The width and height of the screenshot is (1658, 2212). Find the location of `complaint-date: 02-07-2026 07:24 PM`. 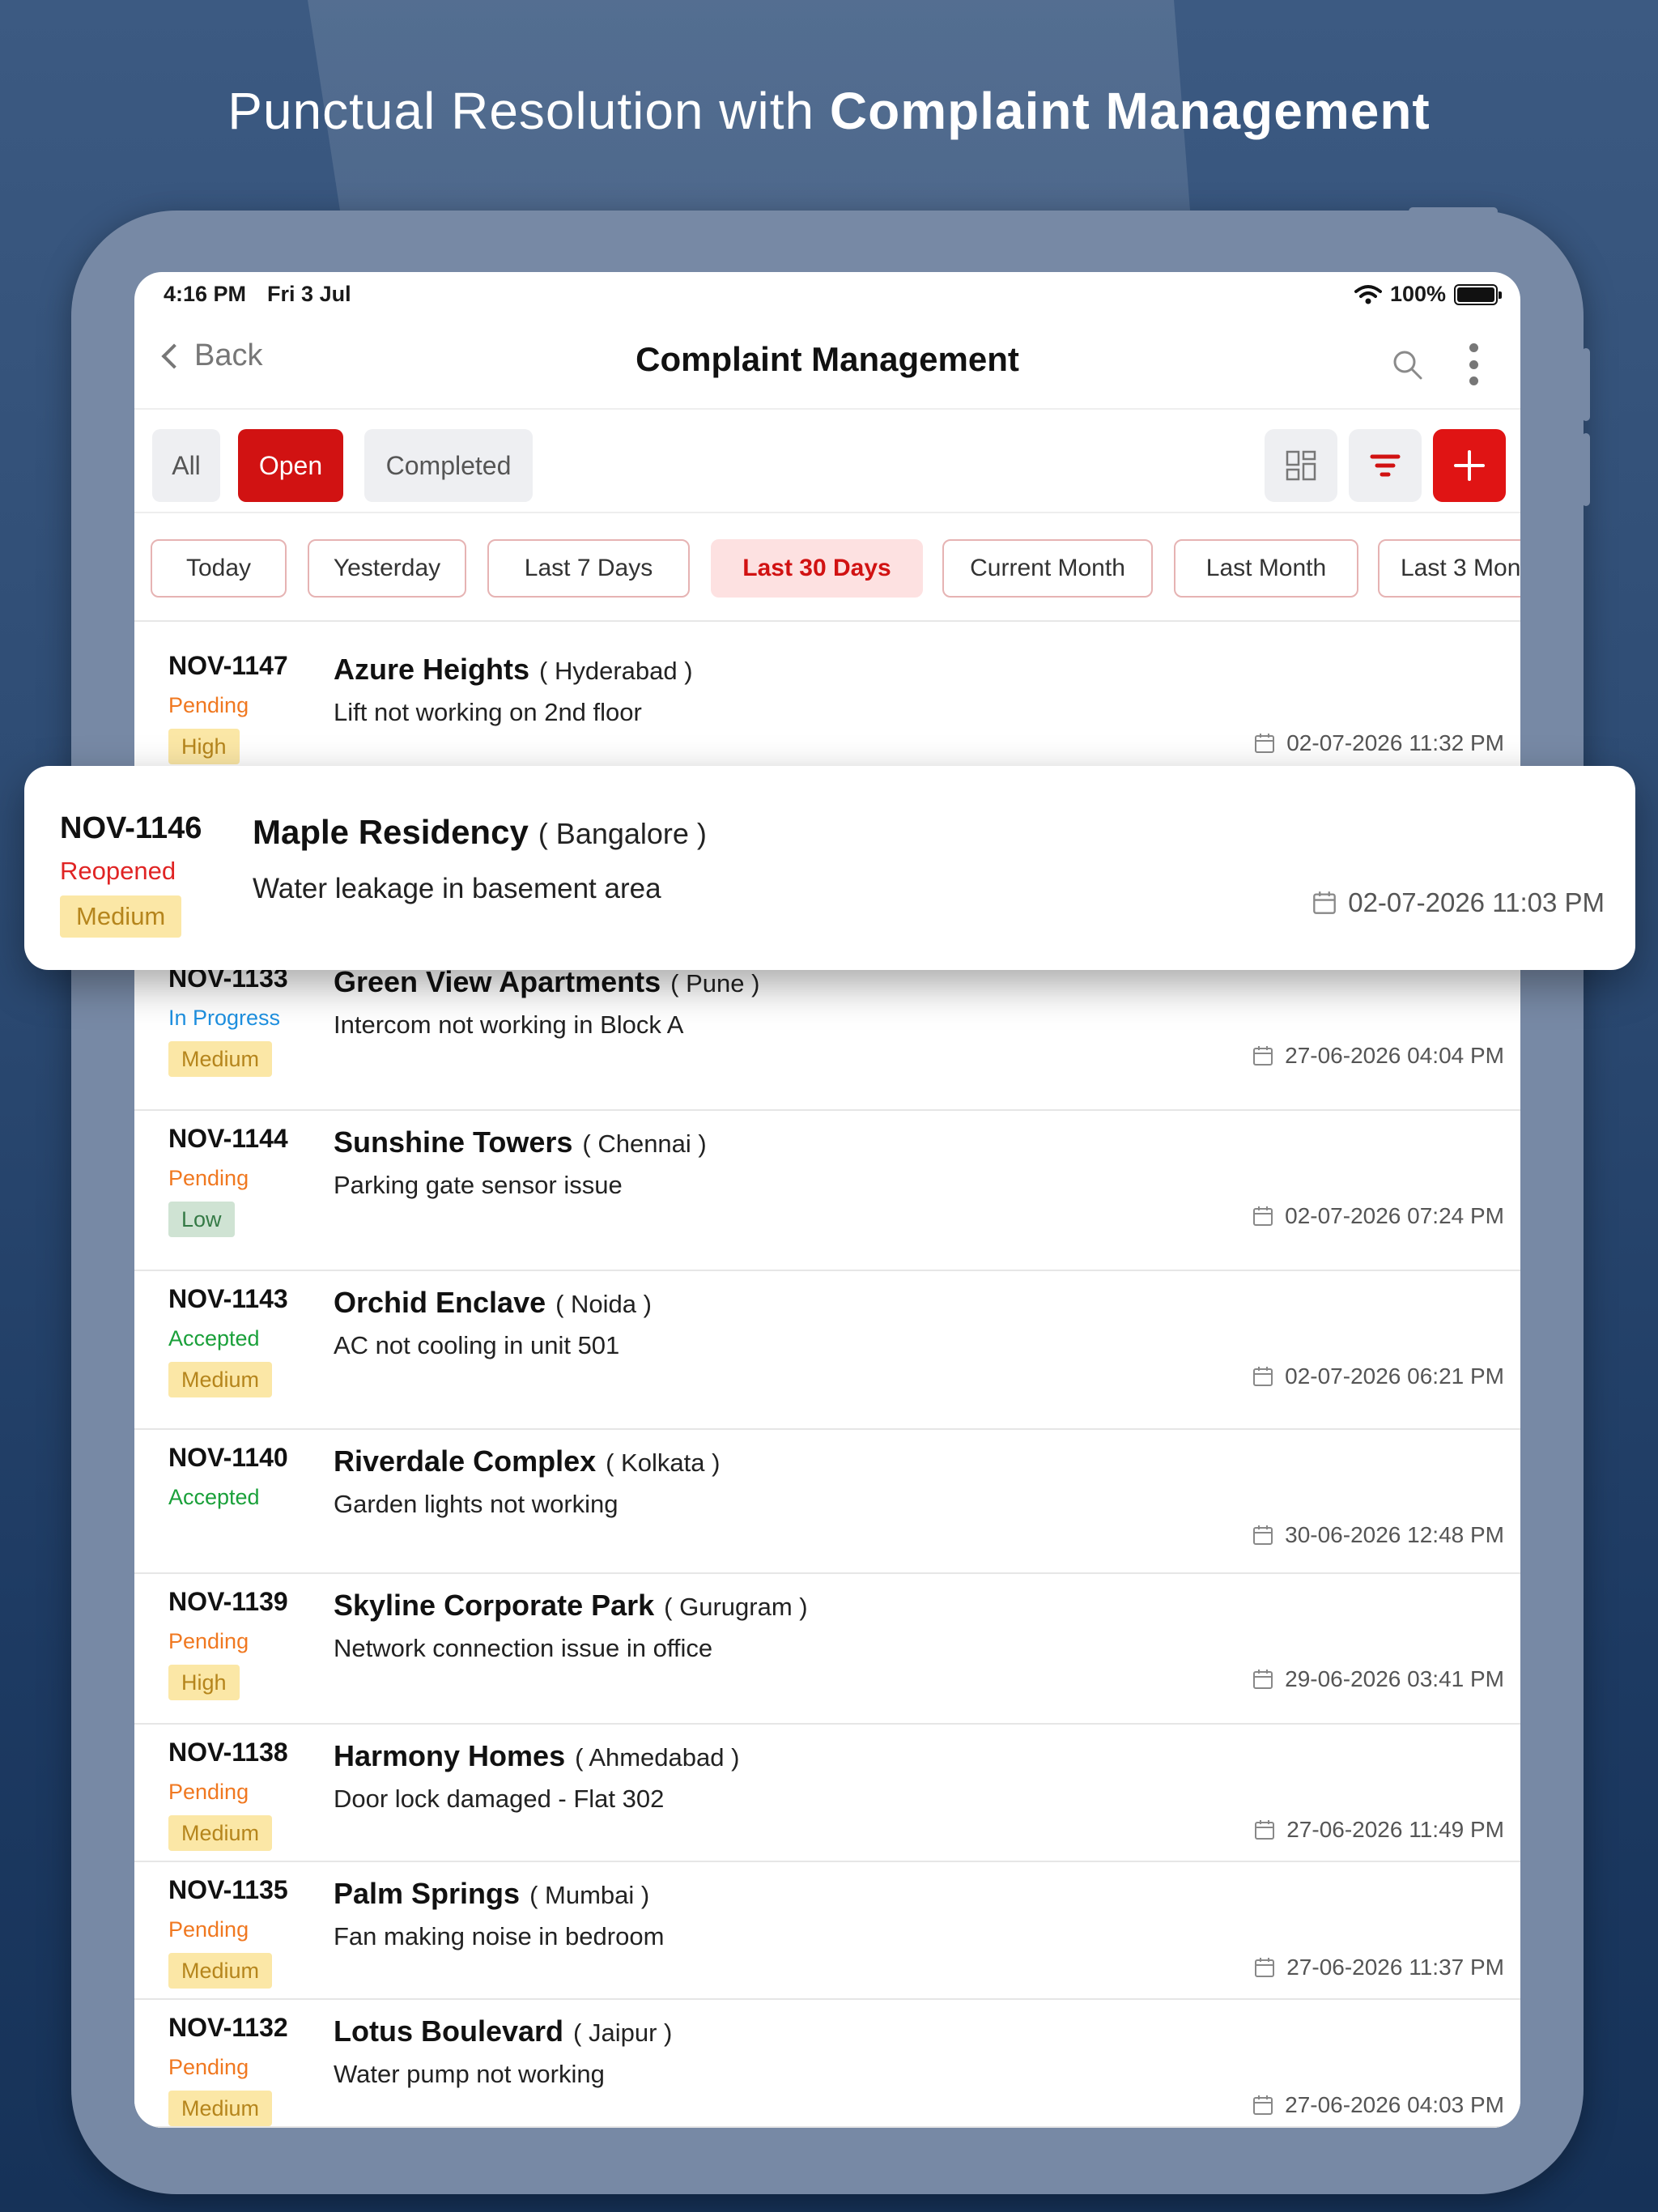

complaint-date: 02-07-2026 07:24 PM is located at coordinates (1378, 1216).